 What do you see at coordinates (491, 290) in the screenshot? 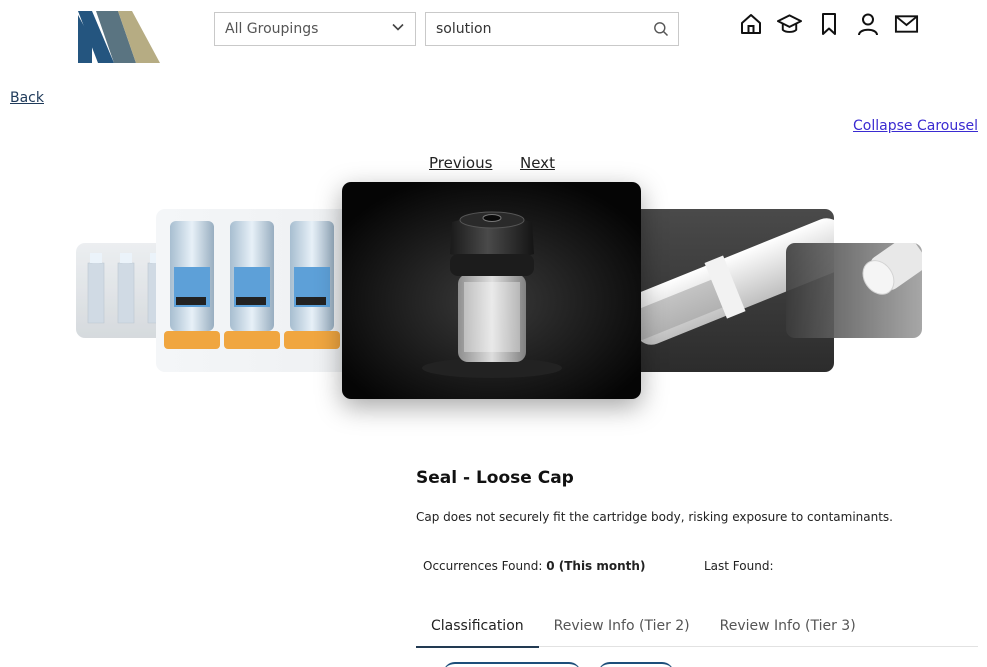
I see `carousel-slide-active` at bounding box center [491, 290].